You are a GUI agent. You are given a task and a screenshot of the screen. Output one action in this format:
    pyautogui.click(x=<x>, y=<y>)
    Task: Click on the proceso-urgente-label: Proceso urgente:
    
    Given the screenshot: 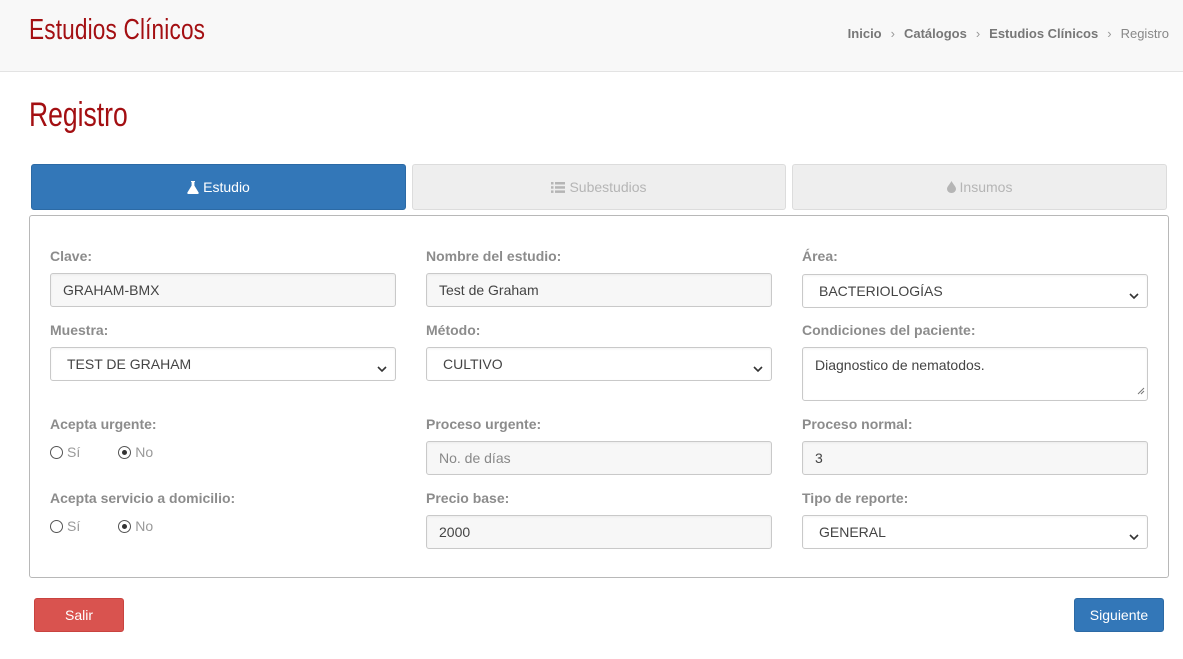 What is the action you would take?
    pyautogui.click(x=484, y=424)
    